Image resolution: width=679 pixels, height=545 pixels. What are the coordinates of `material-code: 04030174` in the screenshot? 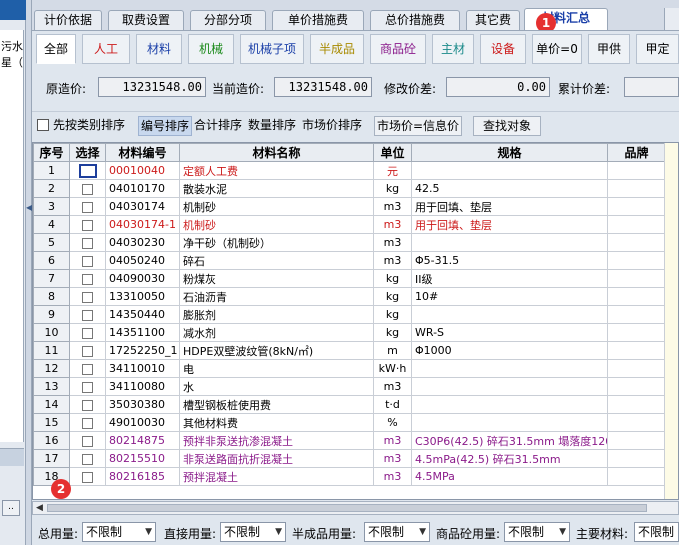 It's located at (142, 206).